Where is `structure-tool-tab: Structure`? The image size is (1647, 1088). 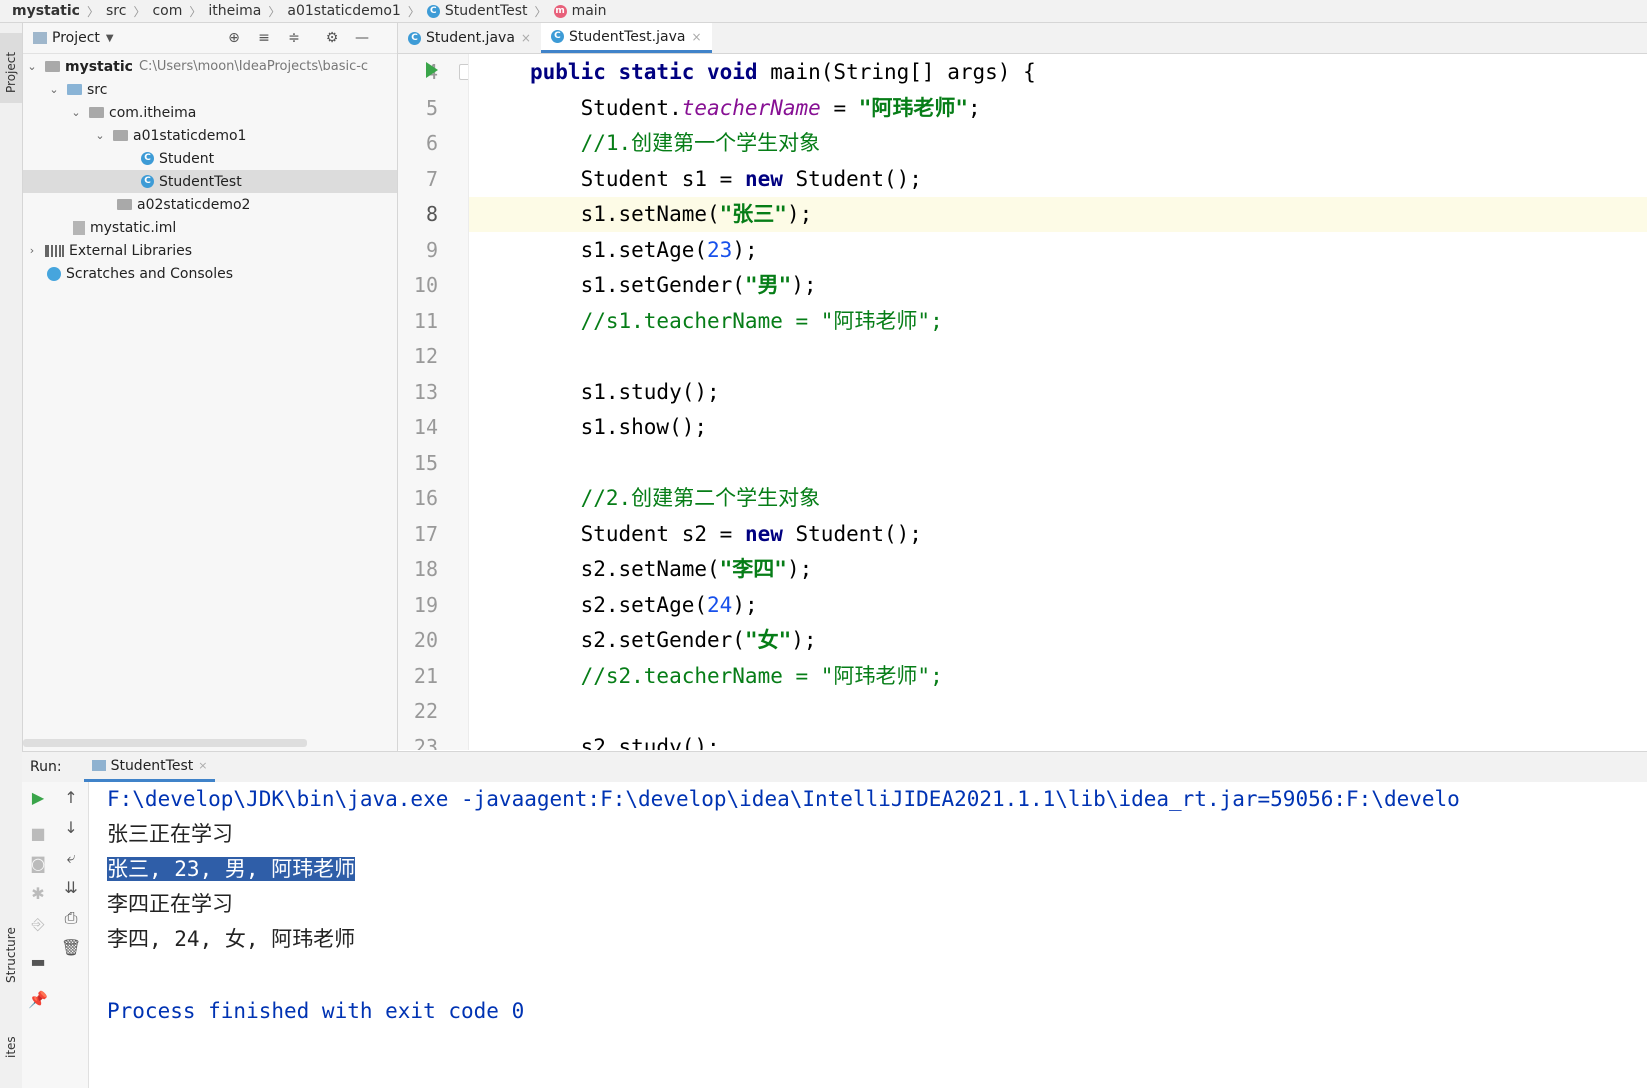 structure-tool-tab: Structure is located at coordinates (11, 948).